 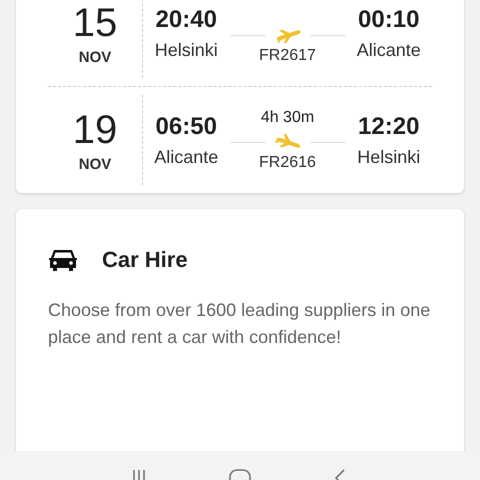 I want to click on flight-duration: 4h 30m, so click(x=287, y=118).